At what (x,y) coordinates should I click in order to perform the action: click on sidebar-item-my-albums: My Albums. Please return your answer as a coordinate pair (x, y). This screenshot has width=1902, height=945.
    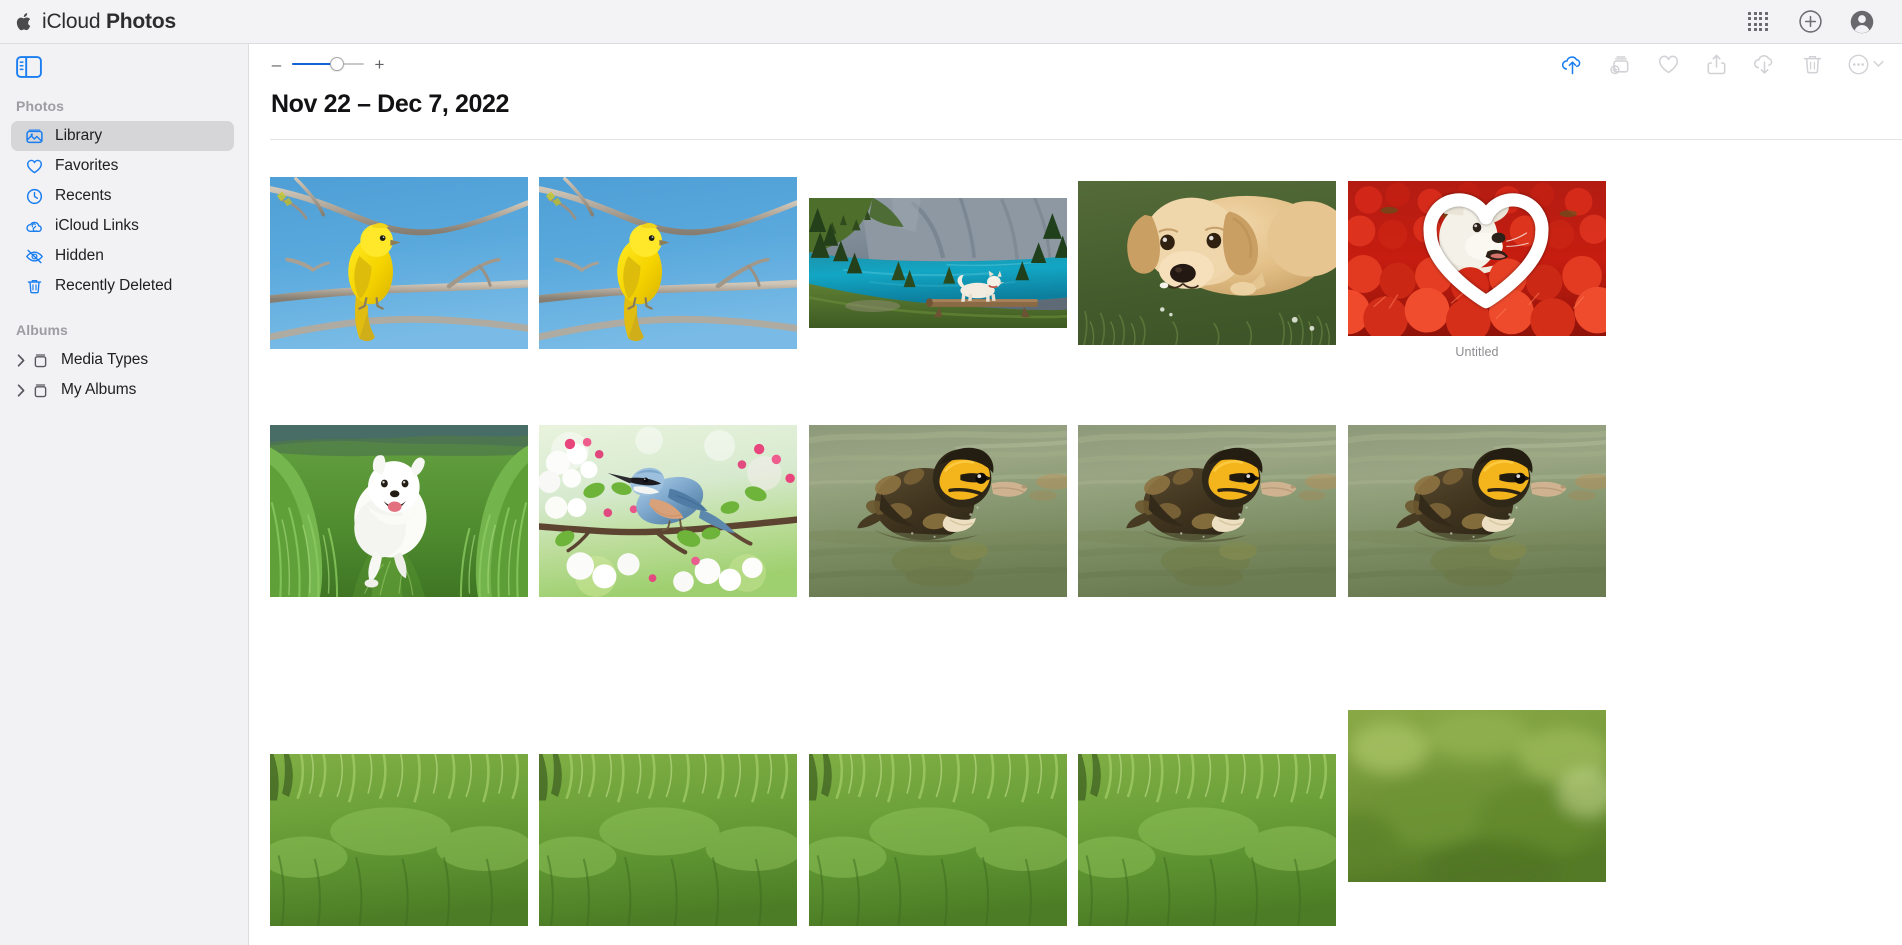
    Looking at the image, I should click on (122, 390).